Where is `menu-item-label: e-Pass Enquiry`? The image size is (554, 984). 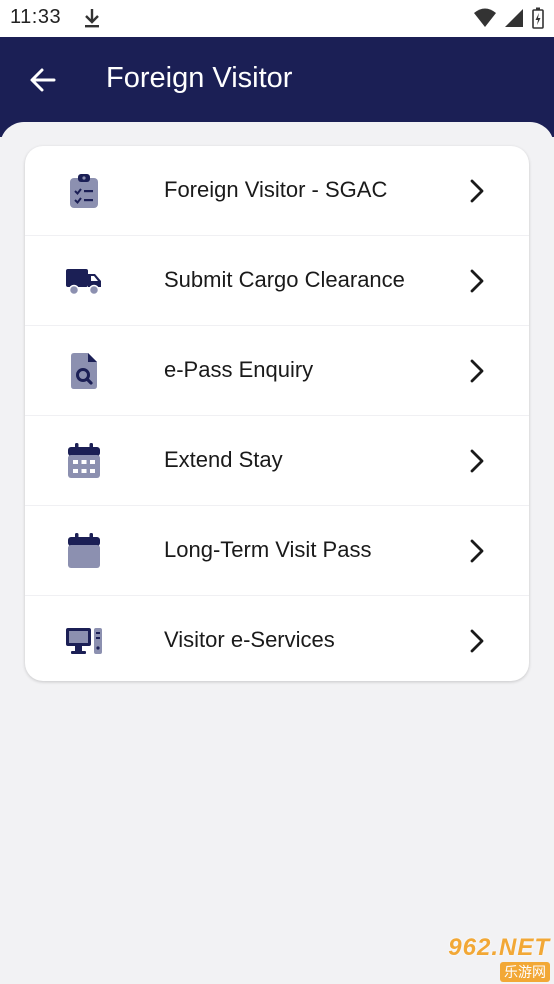
menu-item-label: e-Pass Enquiry is located at coordinates (239, 369).